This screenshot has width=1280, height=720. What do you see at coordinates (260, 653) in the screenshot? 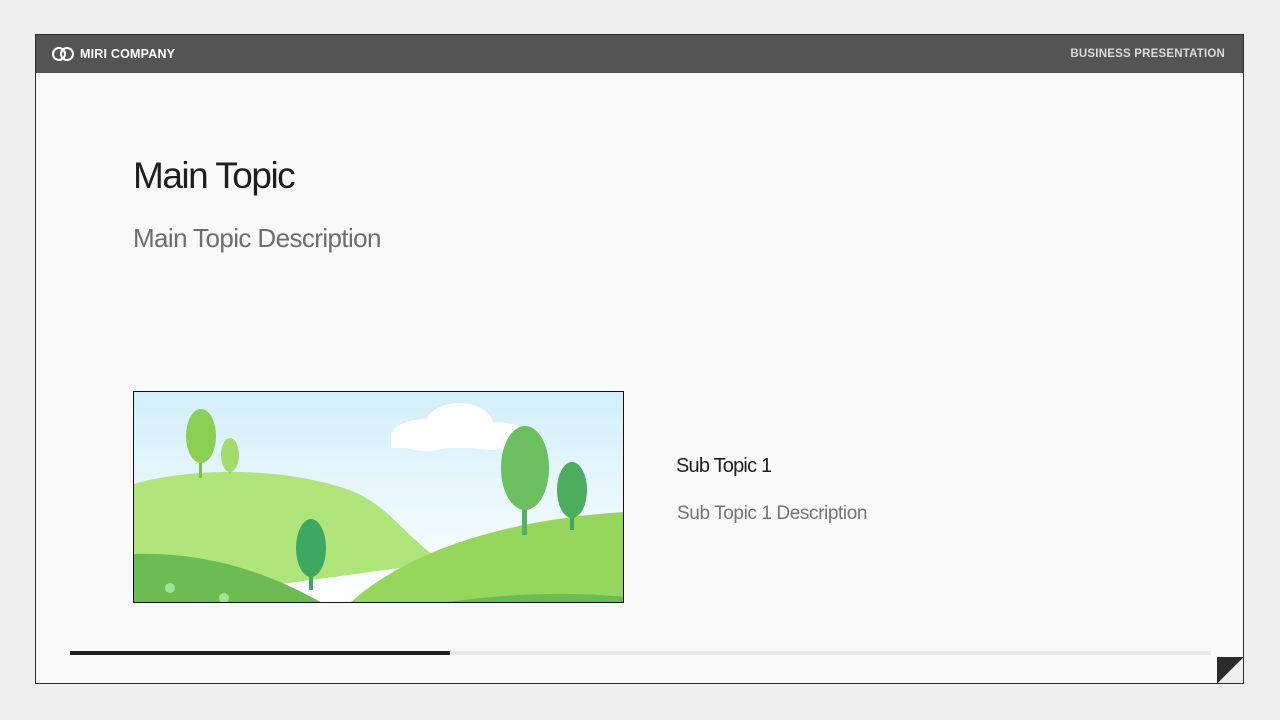
I see `slide-progress-fill` at bounding box center [260, 653].